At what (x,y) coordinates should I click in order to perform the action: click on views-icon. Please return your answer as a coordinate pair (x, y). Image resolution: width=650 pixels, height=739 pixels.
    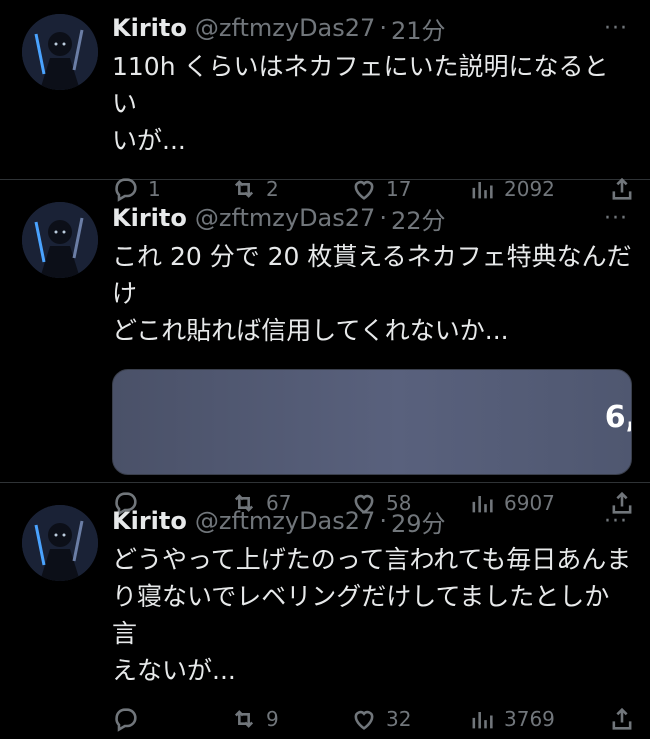
    Looking at the image, I should click on (482, 720).